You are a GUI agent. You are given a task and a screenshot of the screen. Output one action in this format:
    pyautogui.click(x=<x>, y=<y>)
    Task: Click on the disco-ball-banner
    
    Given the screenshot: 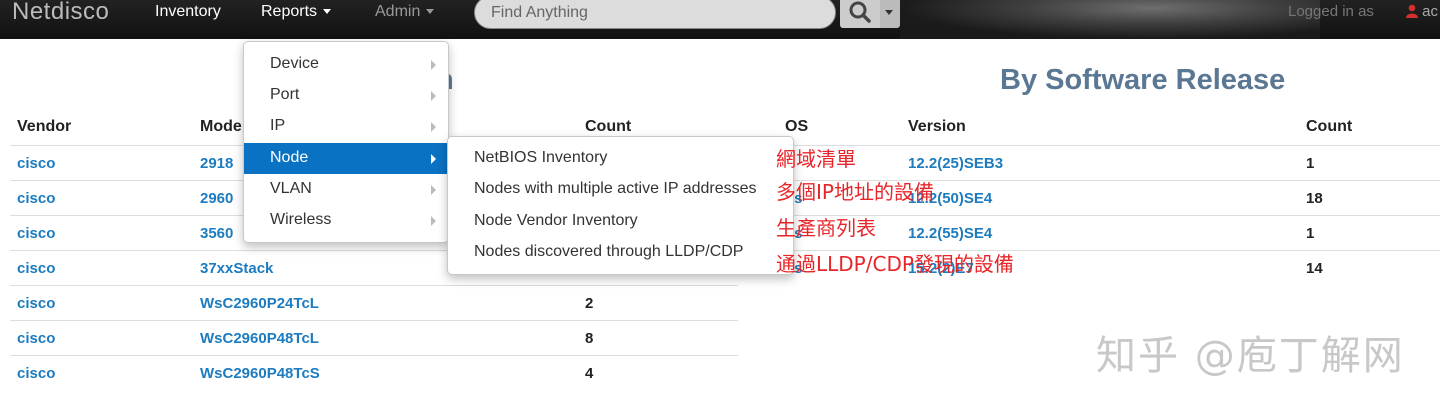 What is the action you would take?
    pyautogui.click(x=1110, y=19)
    